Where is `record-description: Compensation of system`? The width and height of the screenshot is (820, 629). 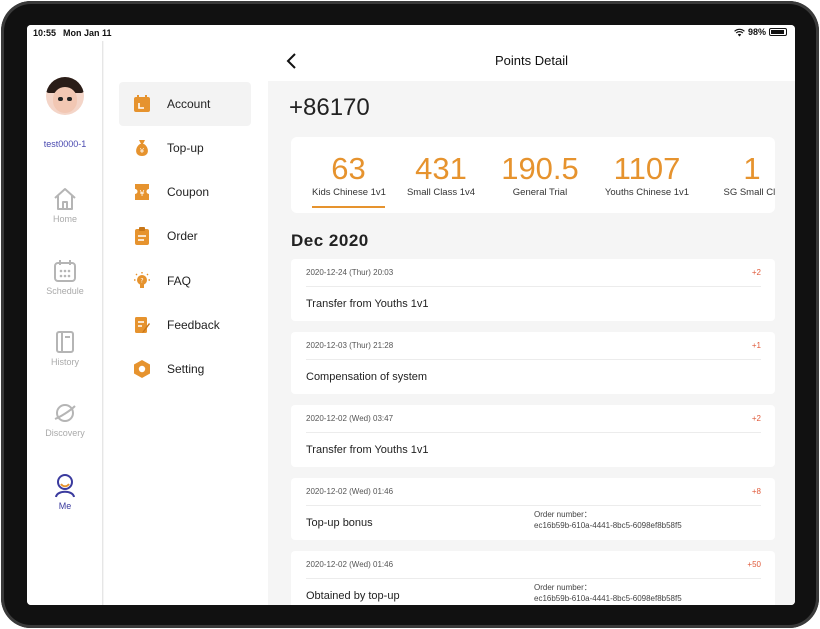 record-description: Compensation of system is located at coordinates (367, 377).